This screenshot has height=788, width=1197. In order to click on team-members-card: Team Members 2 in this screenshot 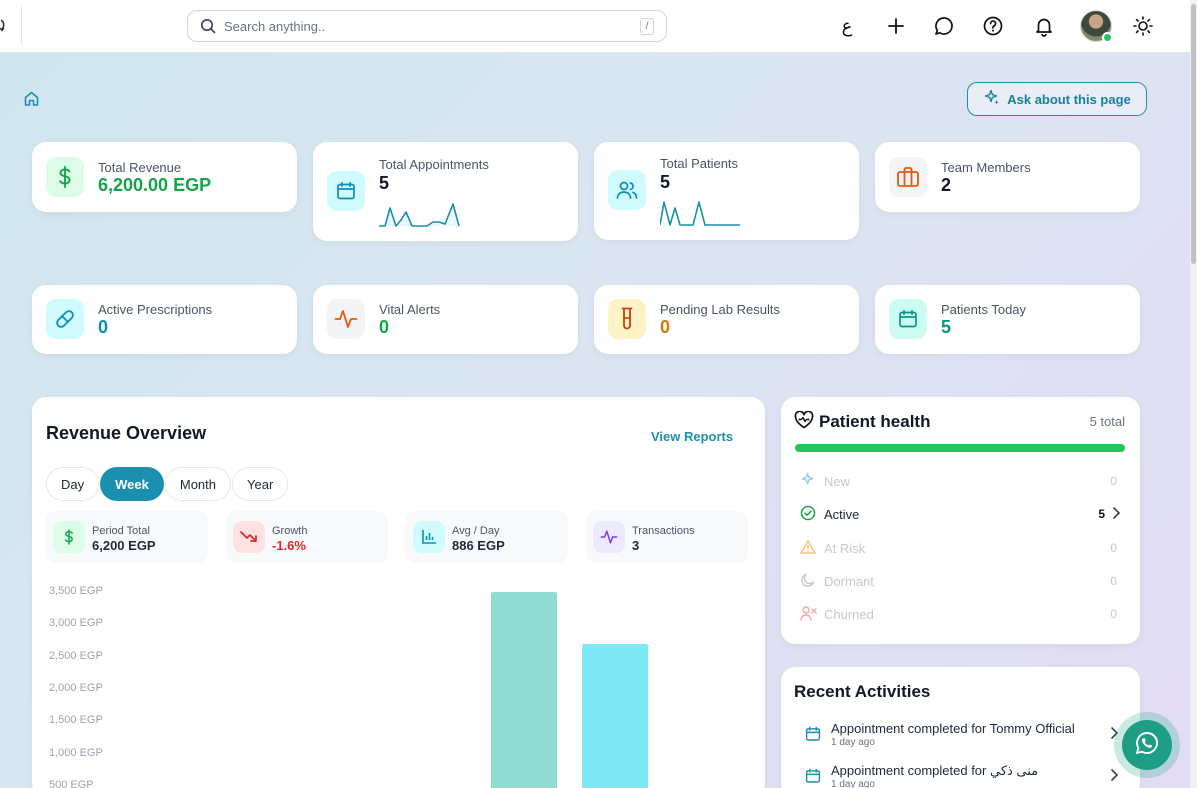, I will do `click(1007, 177)`.